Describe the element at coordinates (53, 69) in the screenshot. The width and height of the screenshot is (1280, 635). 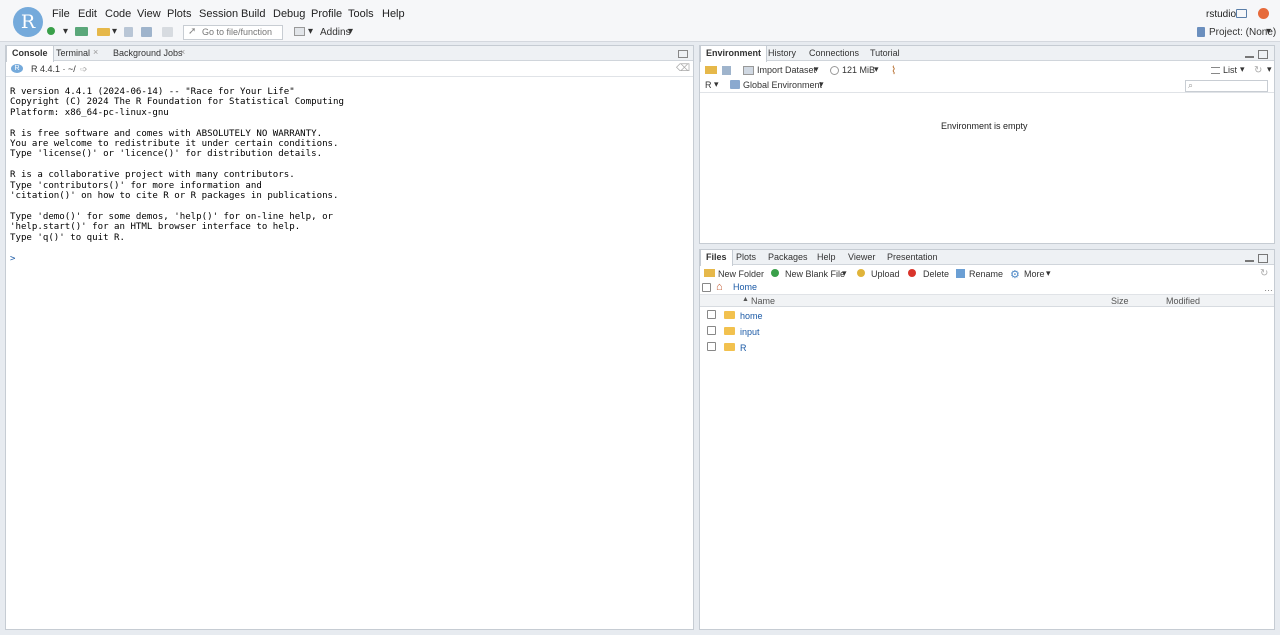
I see `r-version-label: R 4.4.1 · ~/` at that location.